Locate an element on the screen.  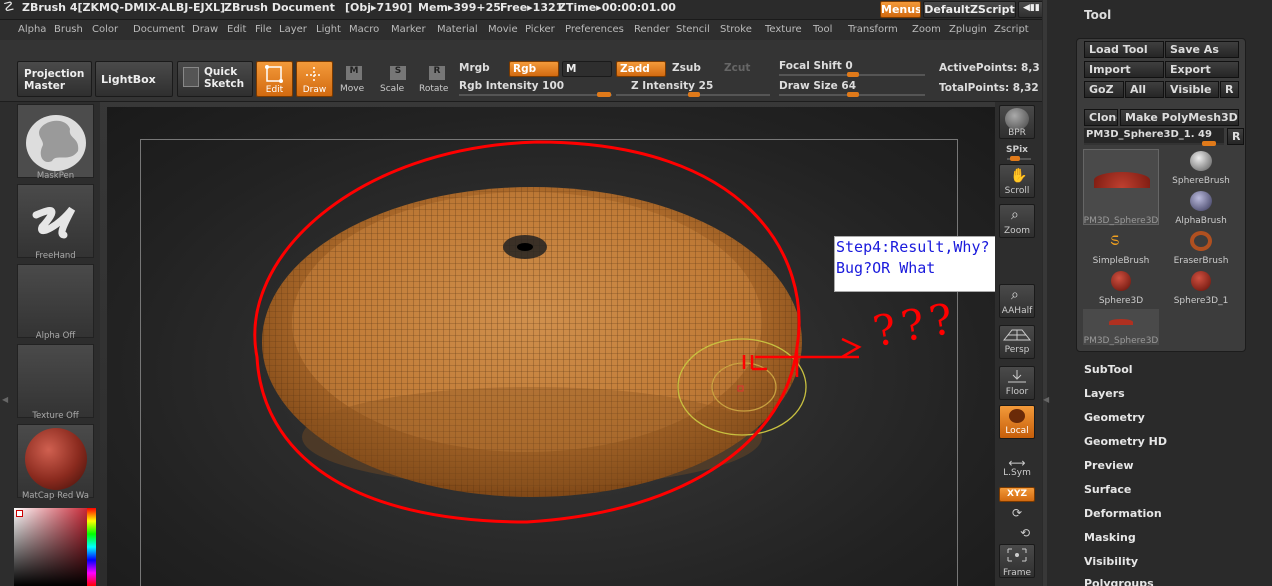
spherebrush-icon is located at coordinates (1201, 161).